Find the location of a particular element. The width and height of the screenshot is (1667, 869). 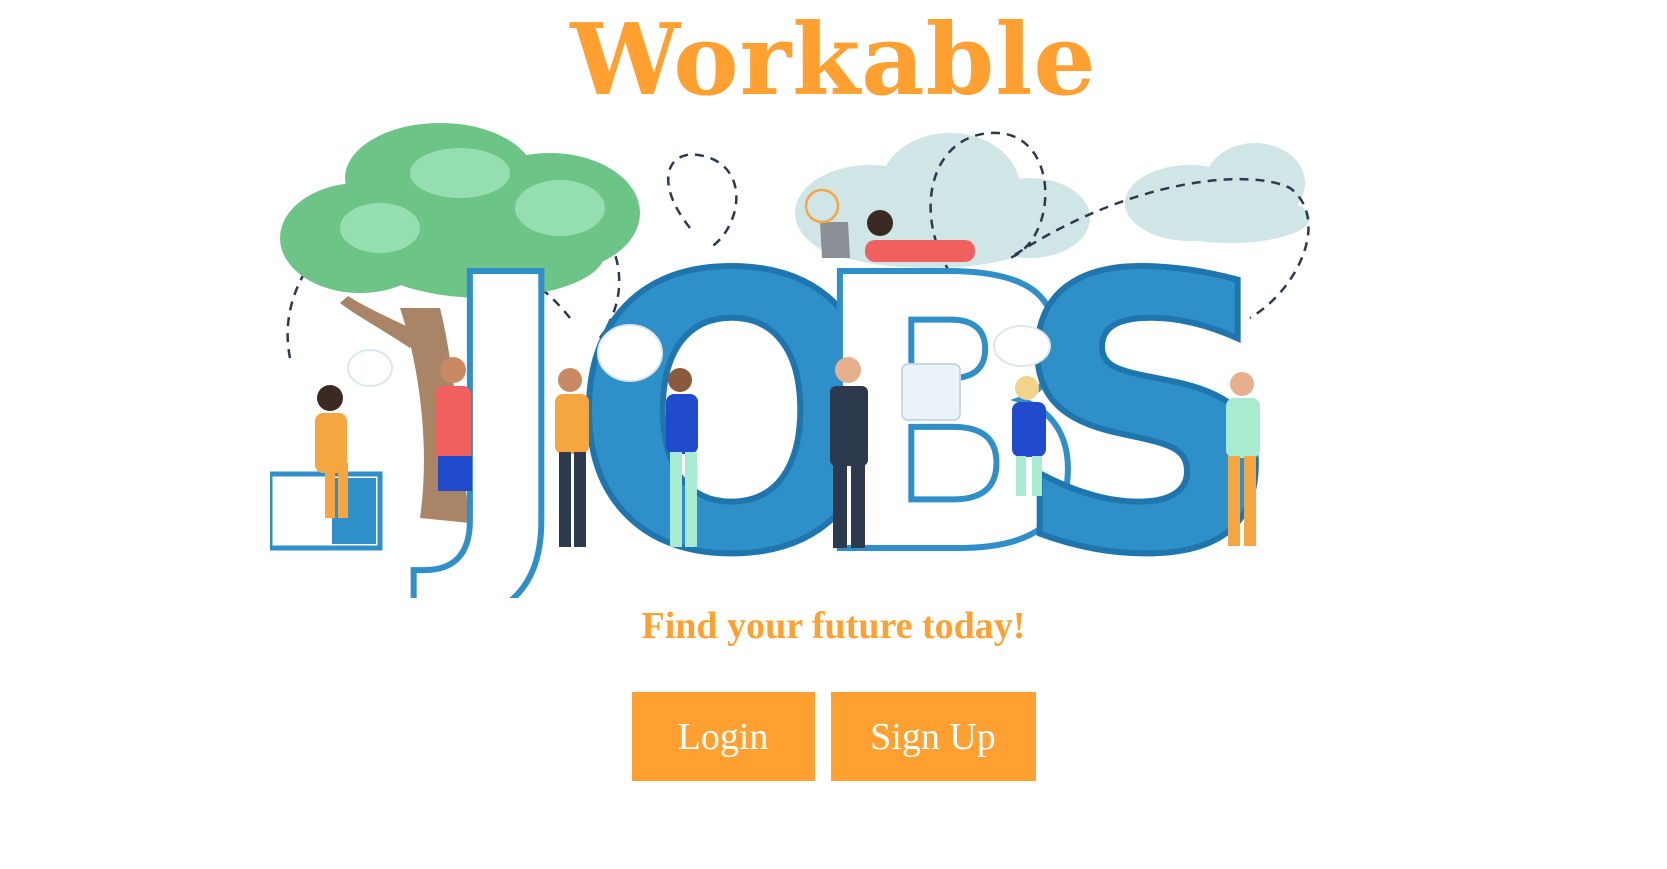

signup-button: Sign Up is located at coordinates (933, 736).